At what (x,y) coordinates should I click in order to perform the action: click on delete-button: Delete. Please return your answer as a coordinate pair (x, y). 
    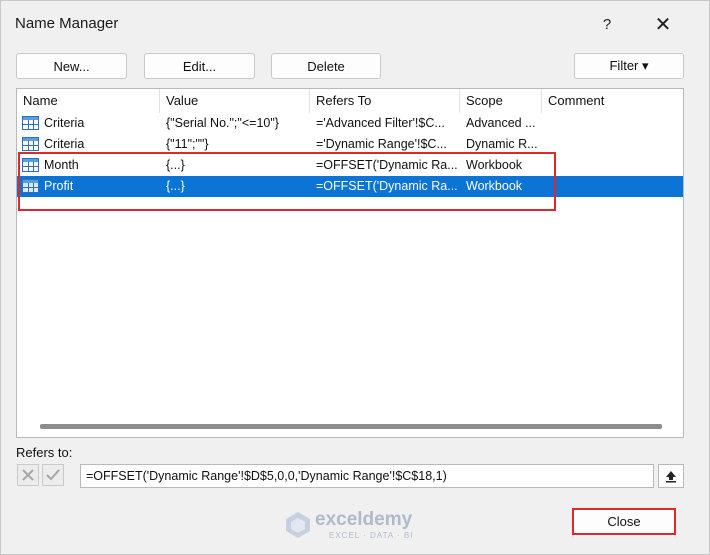
    Looking at the image, I should click on (326, 66).